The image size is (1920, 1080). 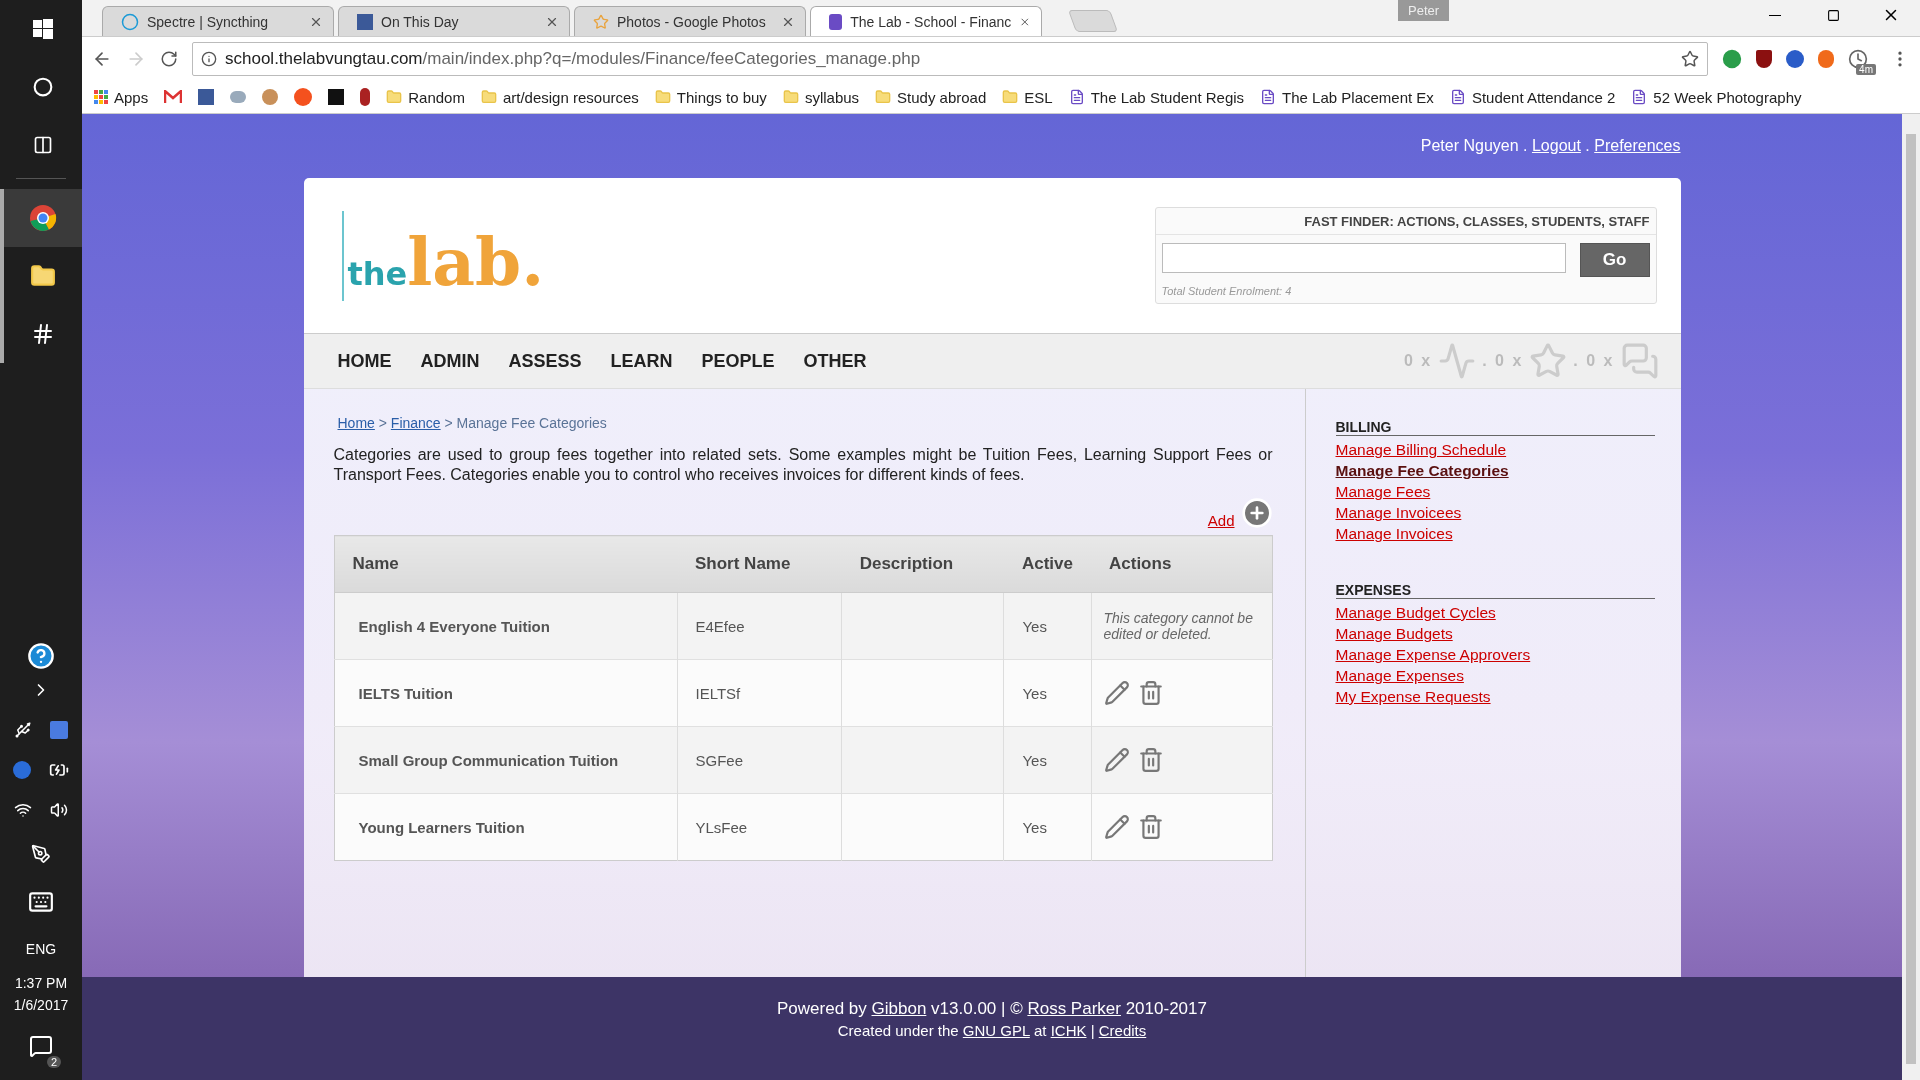 I want to click on square-logo-icon, so click(x=836, y=21).